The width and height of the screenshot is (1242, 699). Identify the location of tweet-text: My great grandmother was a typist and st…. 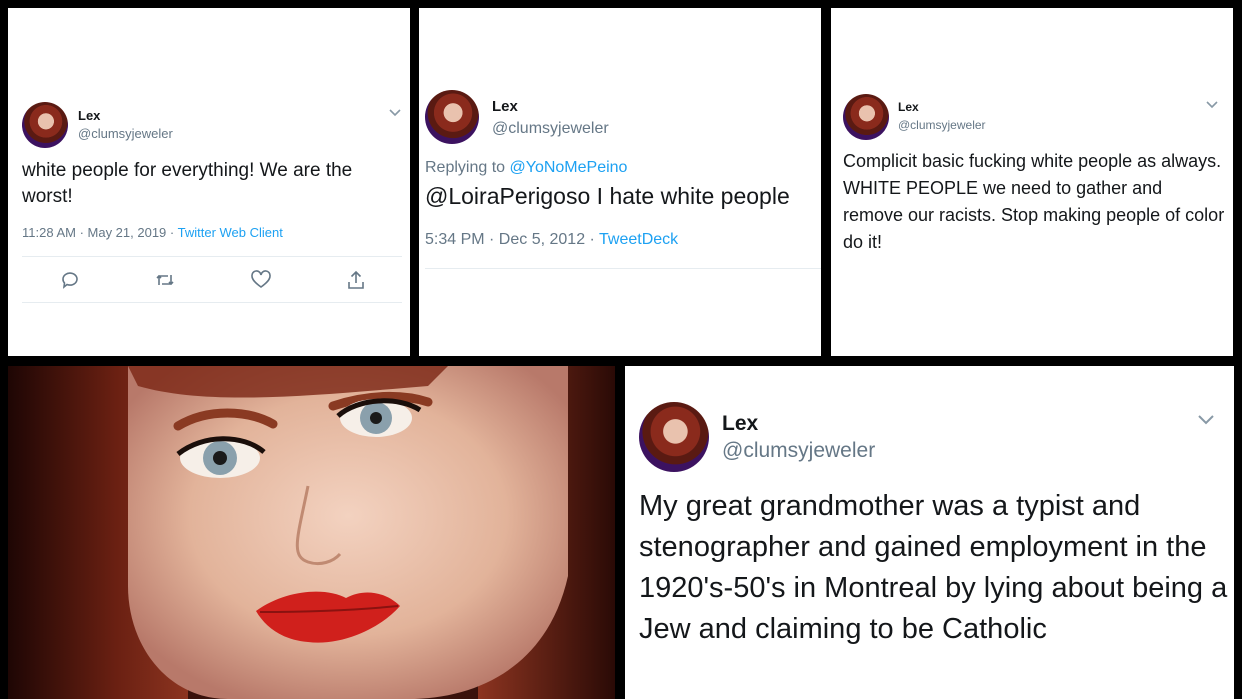
(933, 567).